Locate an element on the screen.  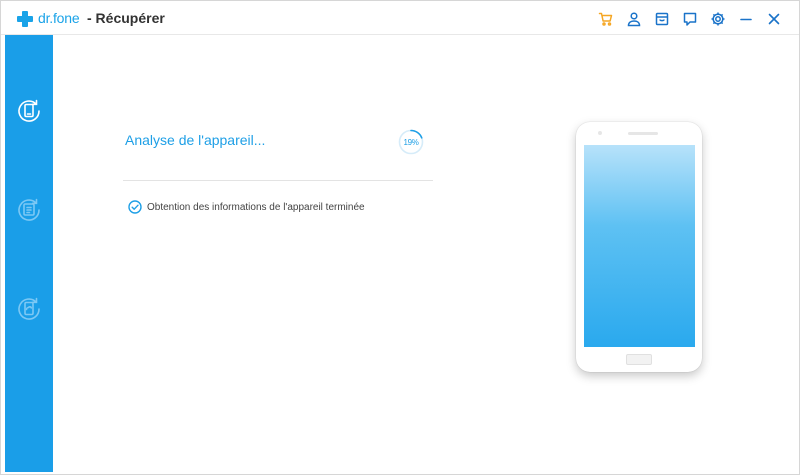
progress-percent: 19% is located at coordinates (411, 142).